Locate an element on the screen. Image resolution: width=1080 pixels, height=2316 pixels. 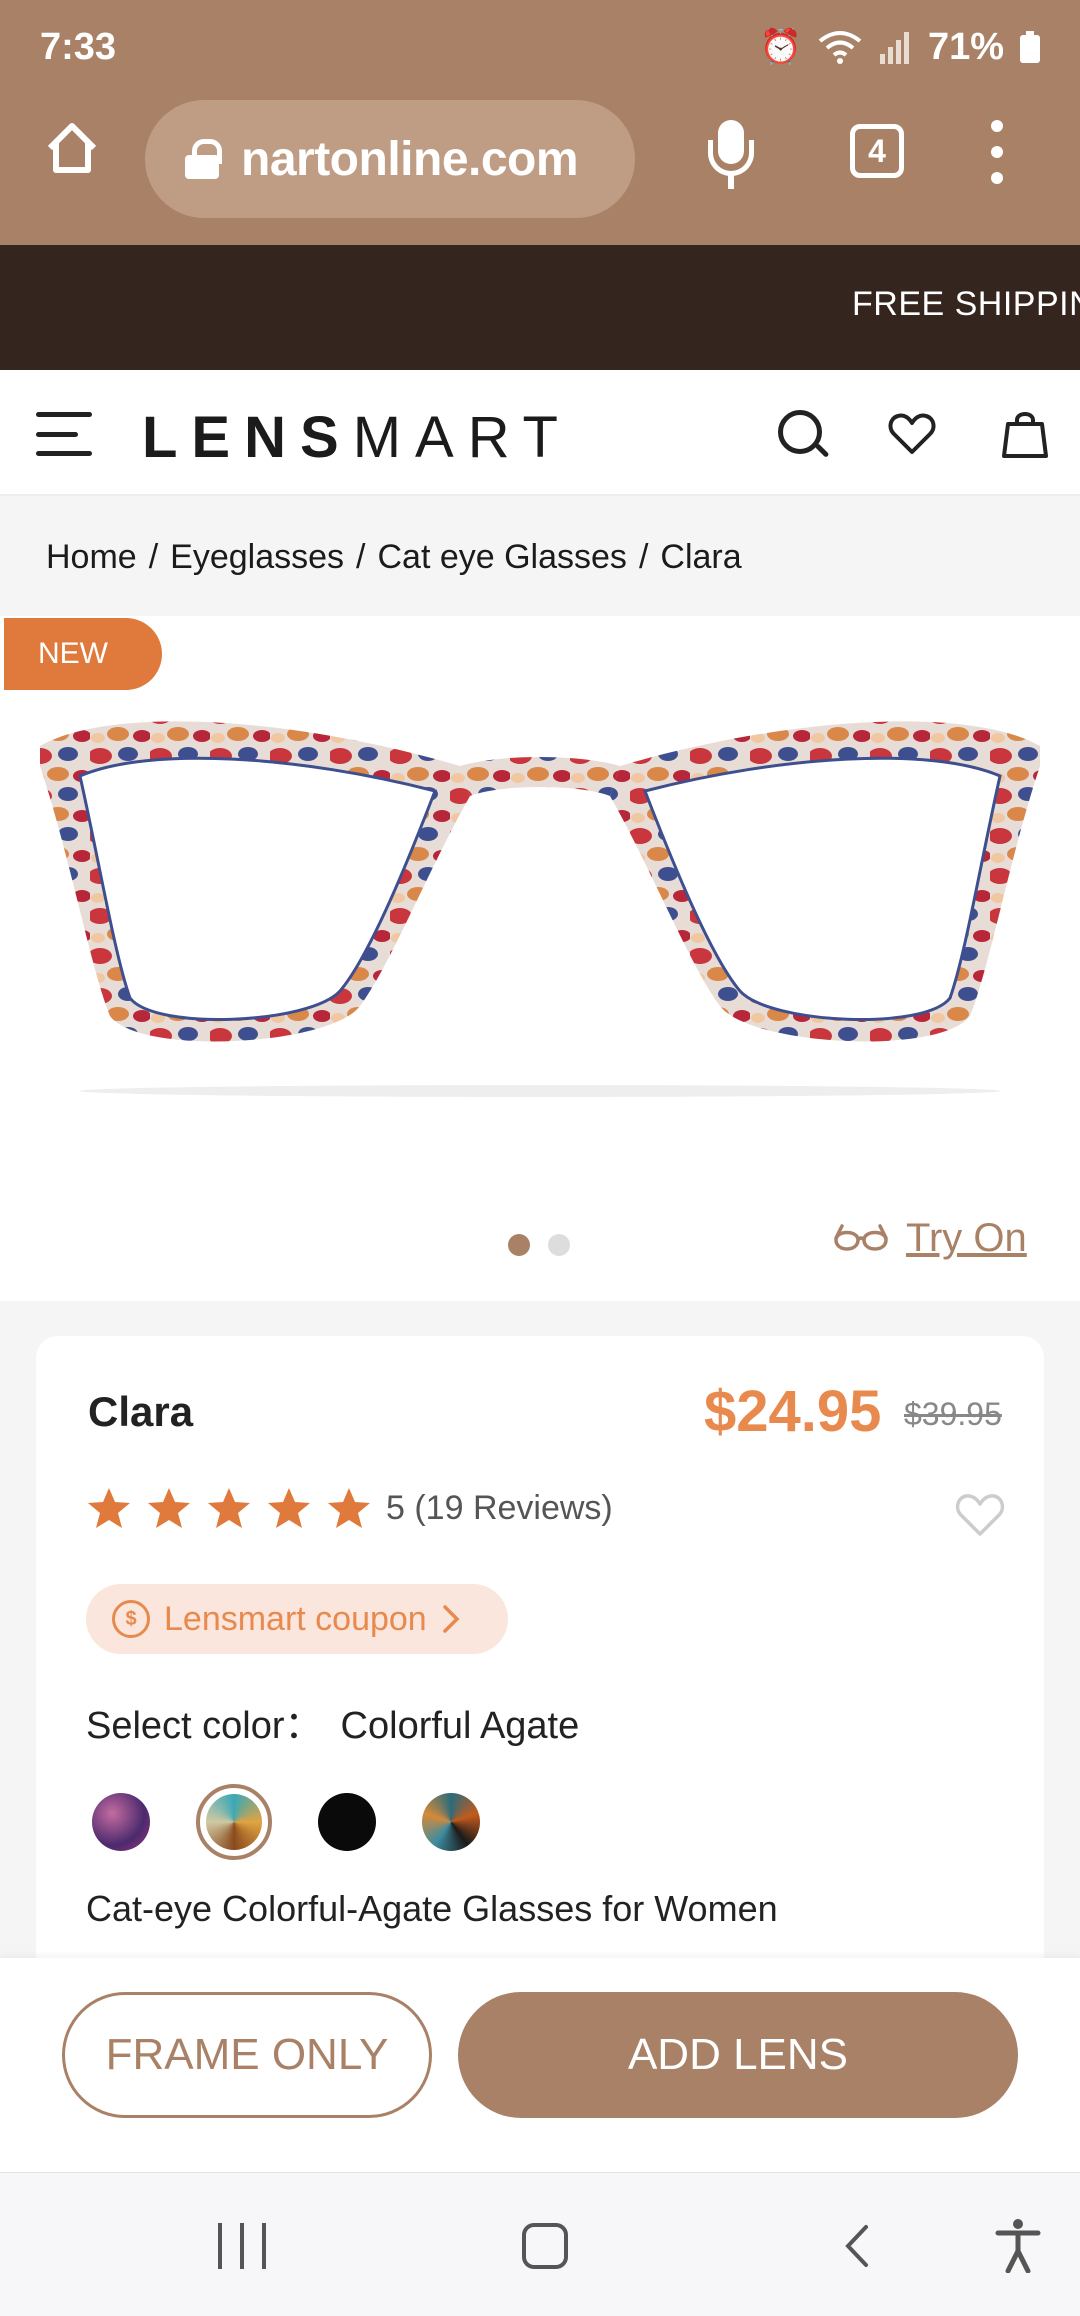
accessibility-icon is located at coordinates (1018, 2245).